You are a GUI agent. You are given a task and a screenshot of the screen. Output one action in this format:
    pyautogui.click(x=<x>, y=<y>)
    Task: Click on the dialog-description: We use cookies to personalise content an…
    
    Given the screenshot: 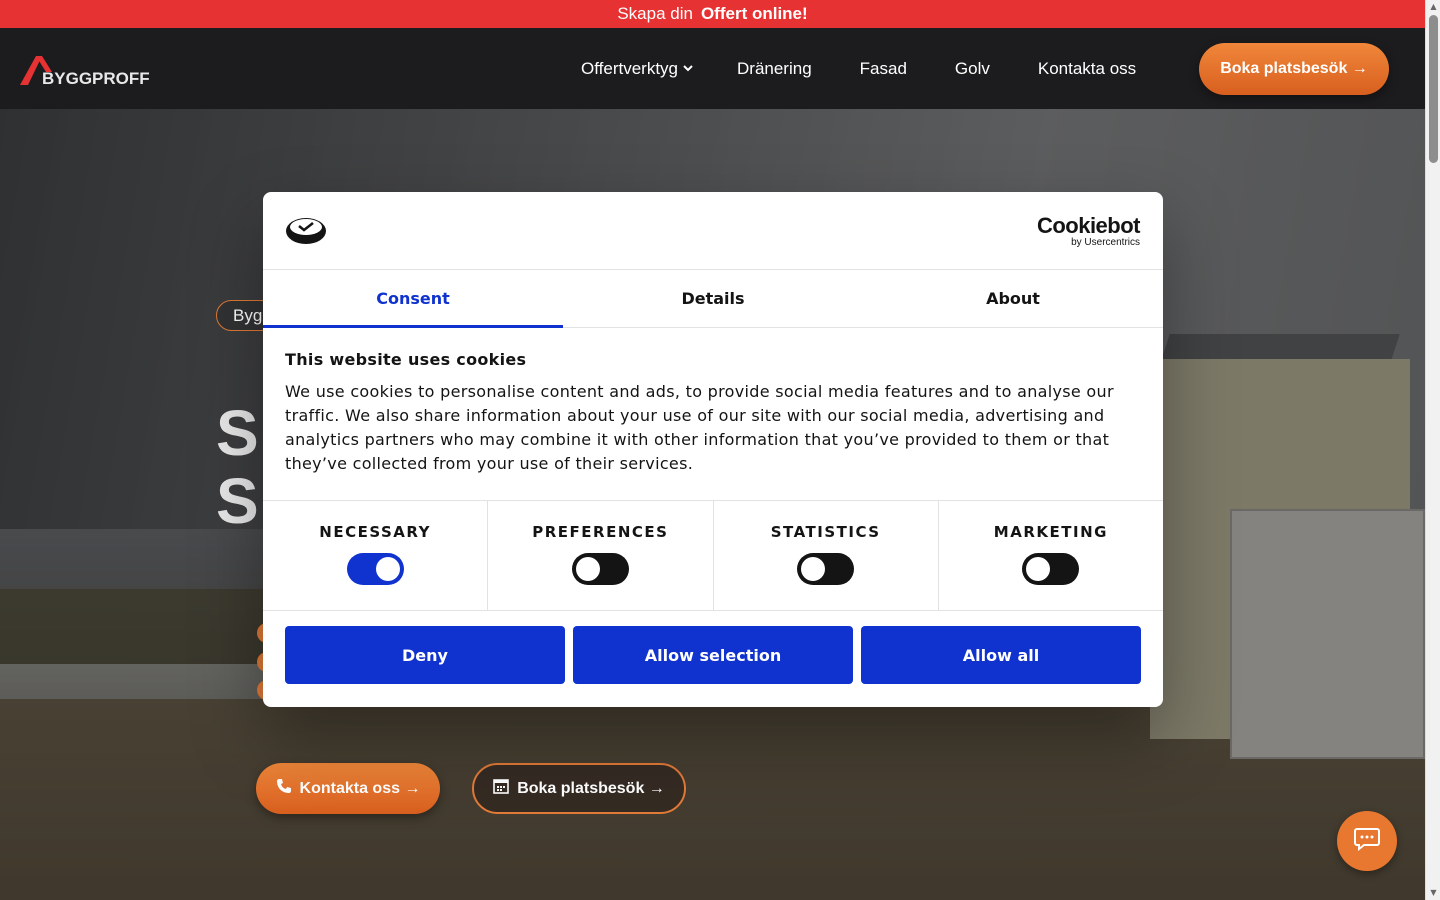 What is the action you would take?
    pyautogui.click(x=699, y=427)
    